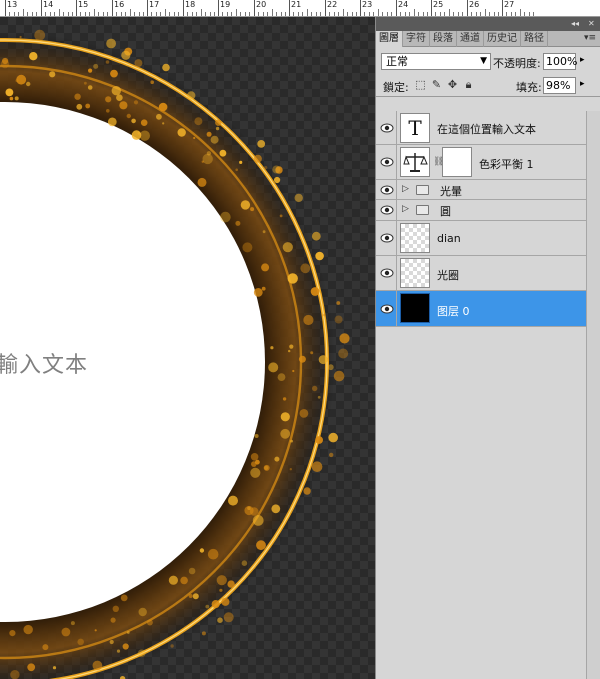 This screenshot has height=679, width=600. I want to click on layer-row-dian: dian, so click(481, 238).